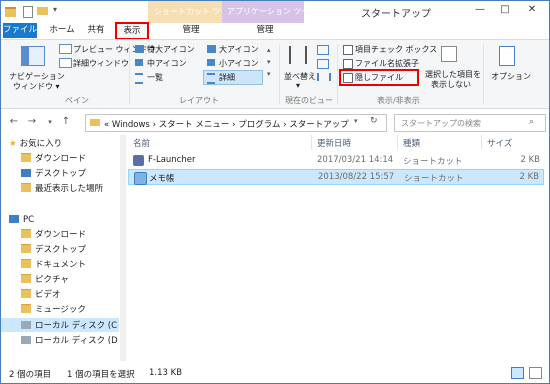 This screenshot has height=384, width=550. What do you see at coordinates (348, 64) in the screenshot?
I see `extension-checkbox` at bounding box center [348, 64].